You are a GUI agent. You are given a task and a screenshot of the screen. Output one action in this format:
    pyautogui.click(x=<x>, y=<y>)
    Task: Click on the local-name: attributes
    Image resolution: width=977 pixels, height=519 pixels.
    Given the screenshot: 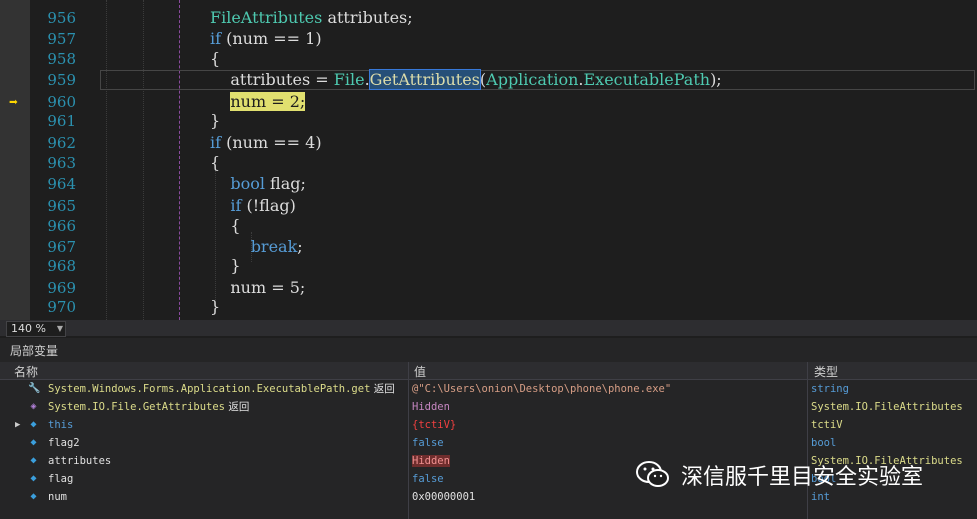 What is the action you would take?
    pyautogui.click(x=227, y=461)
    